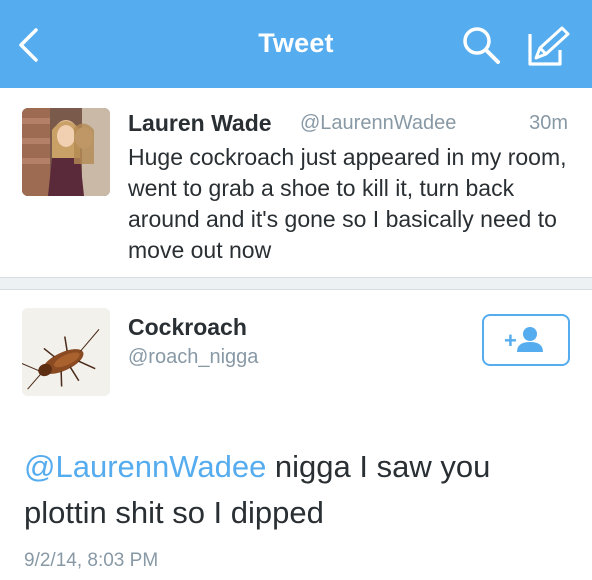  I want to click on author-handle: @LaurennWadee, so click(378, 123).